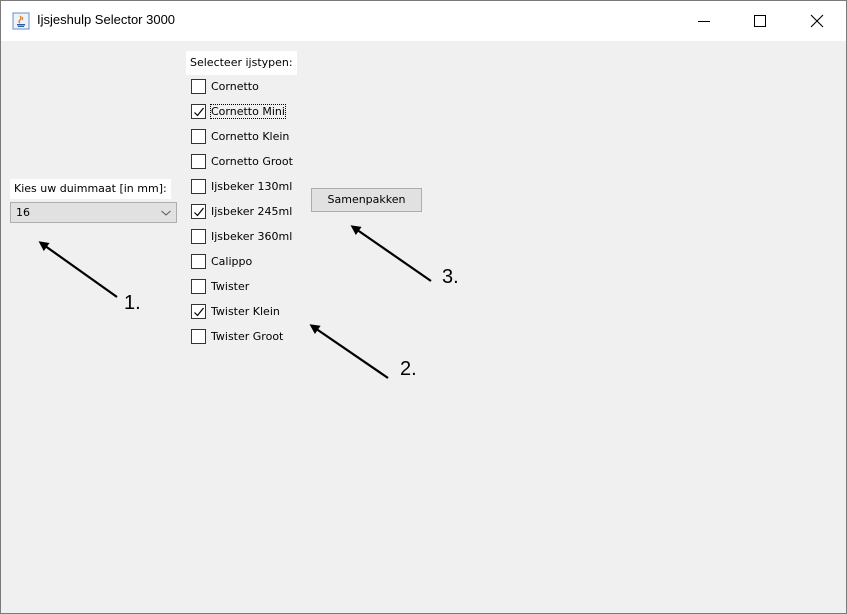  Describe the element at coordinates (252, 161) in the screenshot. I see `checkbox-label: Cornetto Groot` at that location.